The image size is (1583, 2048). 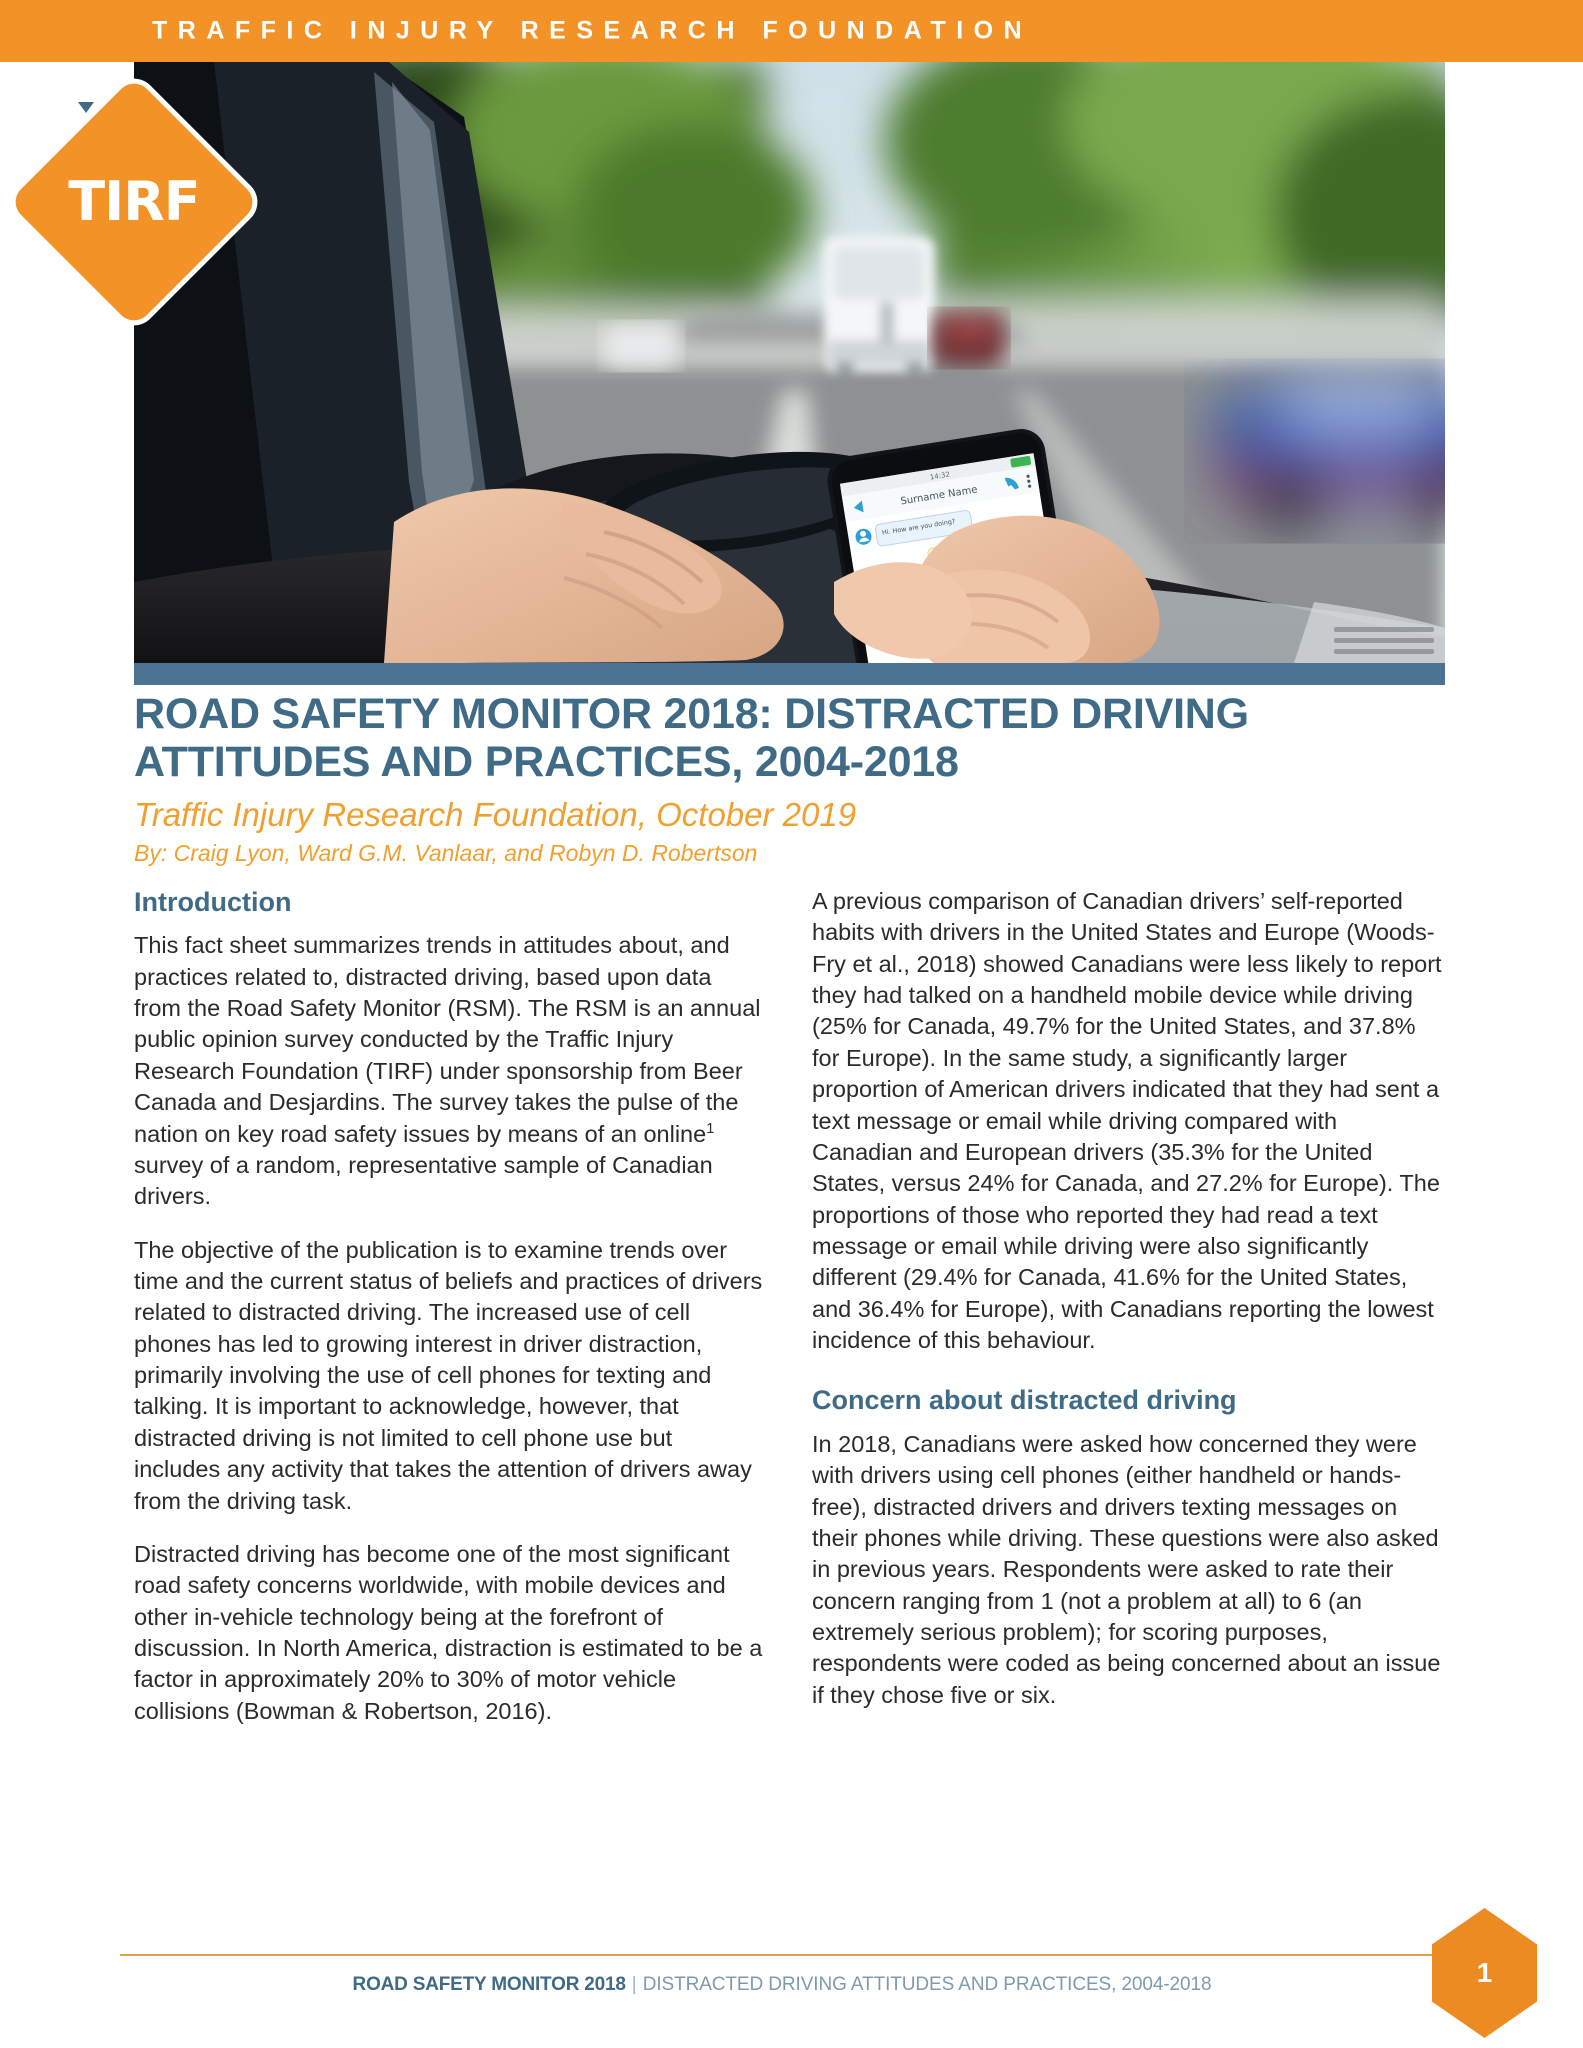 What do you see at coordinates (213, 902) in the screenshot?
I see `section-heading-introduction: Introduction` at bounding box center [213, 902].